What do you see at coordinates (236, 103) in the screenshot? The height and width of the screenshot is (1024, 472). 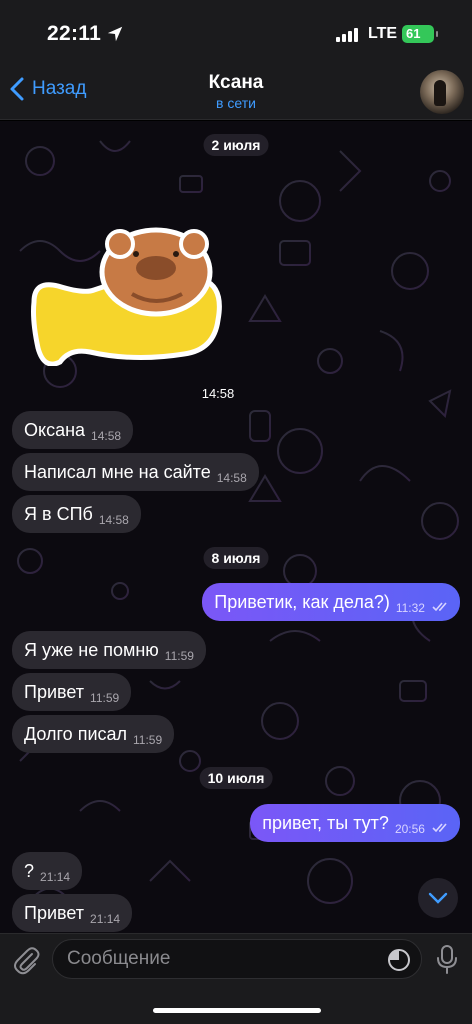 I see `contact-status: в сети` at bounding box center [236, 103].